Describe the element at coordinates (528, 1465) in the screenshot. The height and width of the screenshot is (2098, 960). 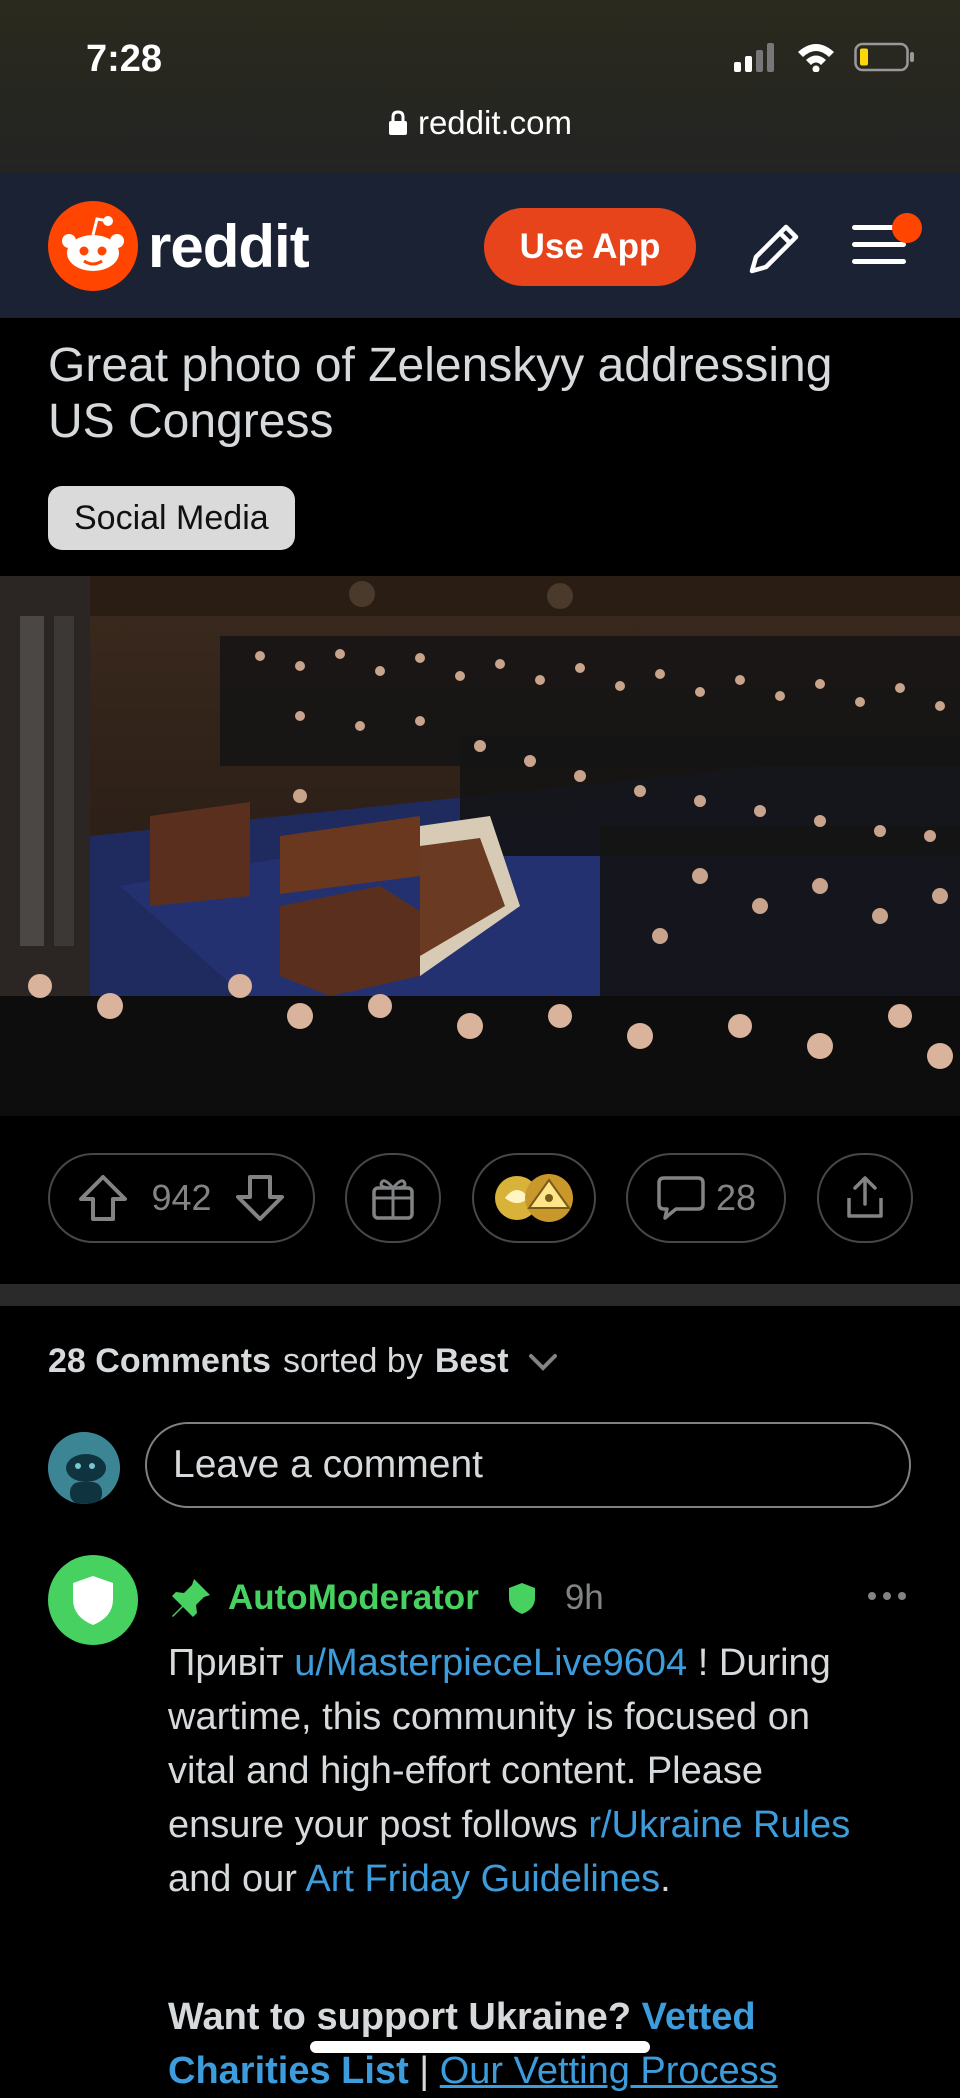
I see `comment-input: Leave a comment` at that location.